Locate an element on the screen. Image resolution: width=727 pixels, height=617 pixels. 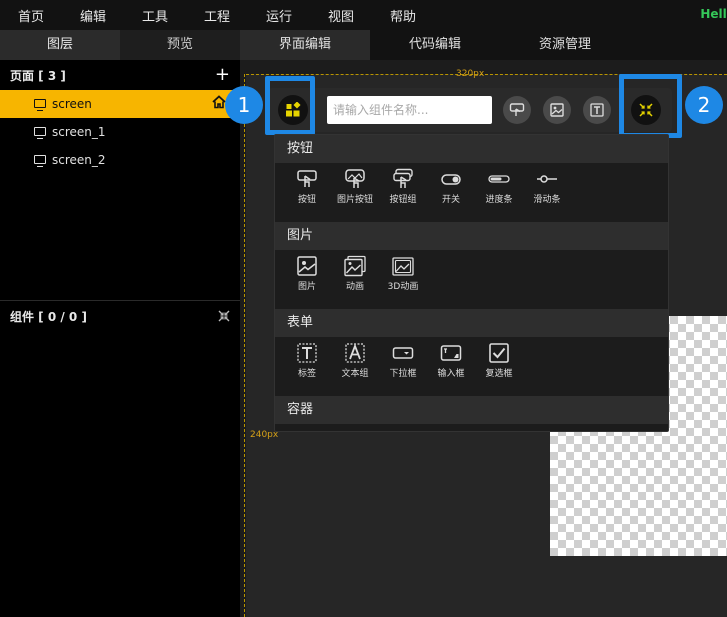
text-icon is located at coordinates (597, 110).